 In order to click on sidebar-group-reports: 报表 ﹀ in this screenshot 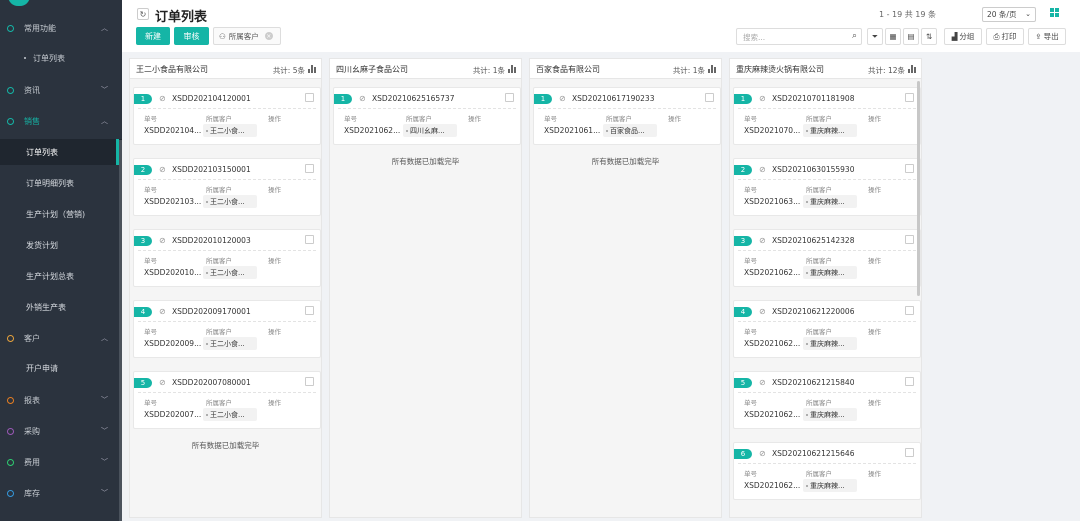, I will do `click(61, 400)`.